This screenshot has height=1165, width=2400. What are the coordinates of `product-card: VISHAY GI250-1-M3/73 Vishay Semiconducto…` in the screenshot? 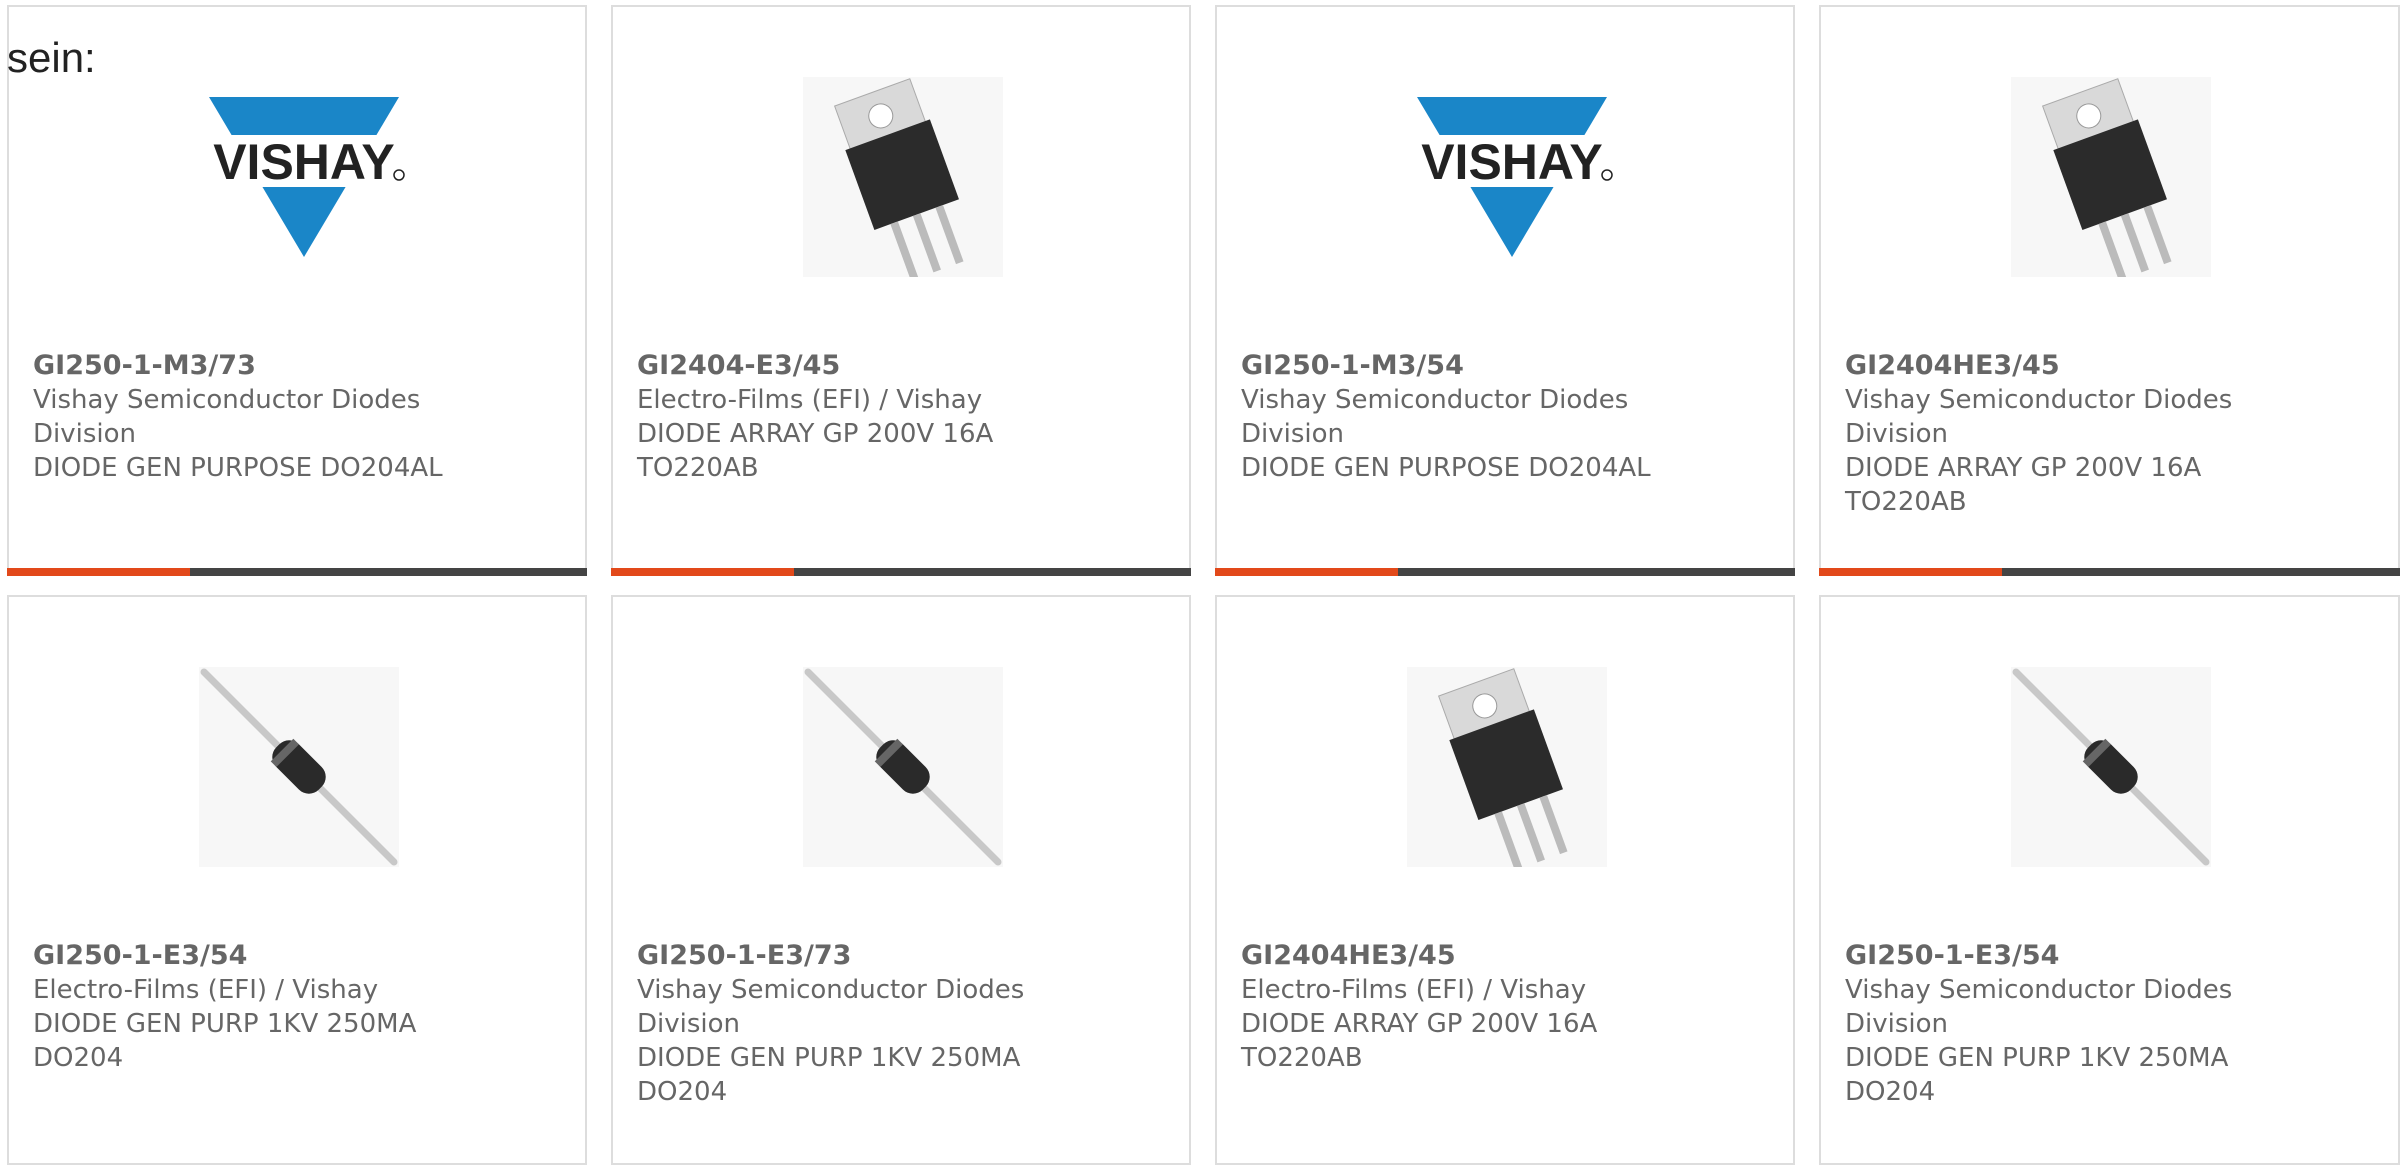 It's located at (297, 290).